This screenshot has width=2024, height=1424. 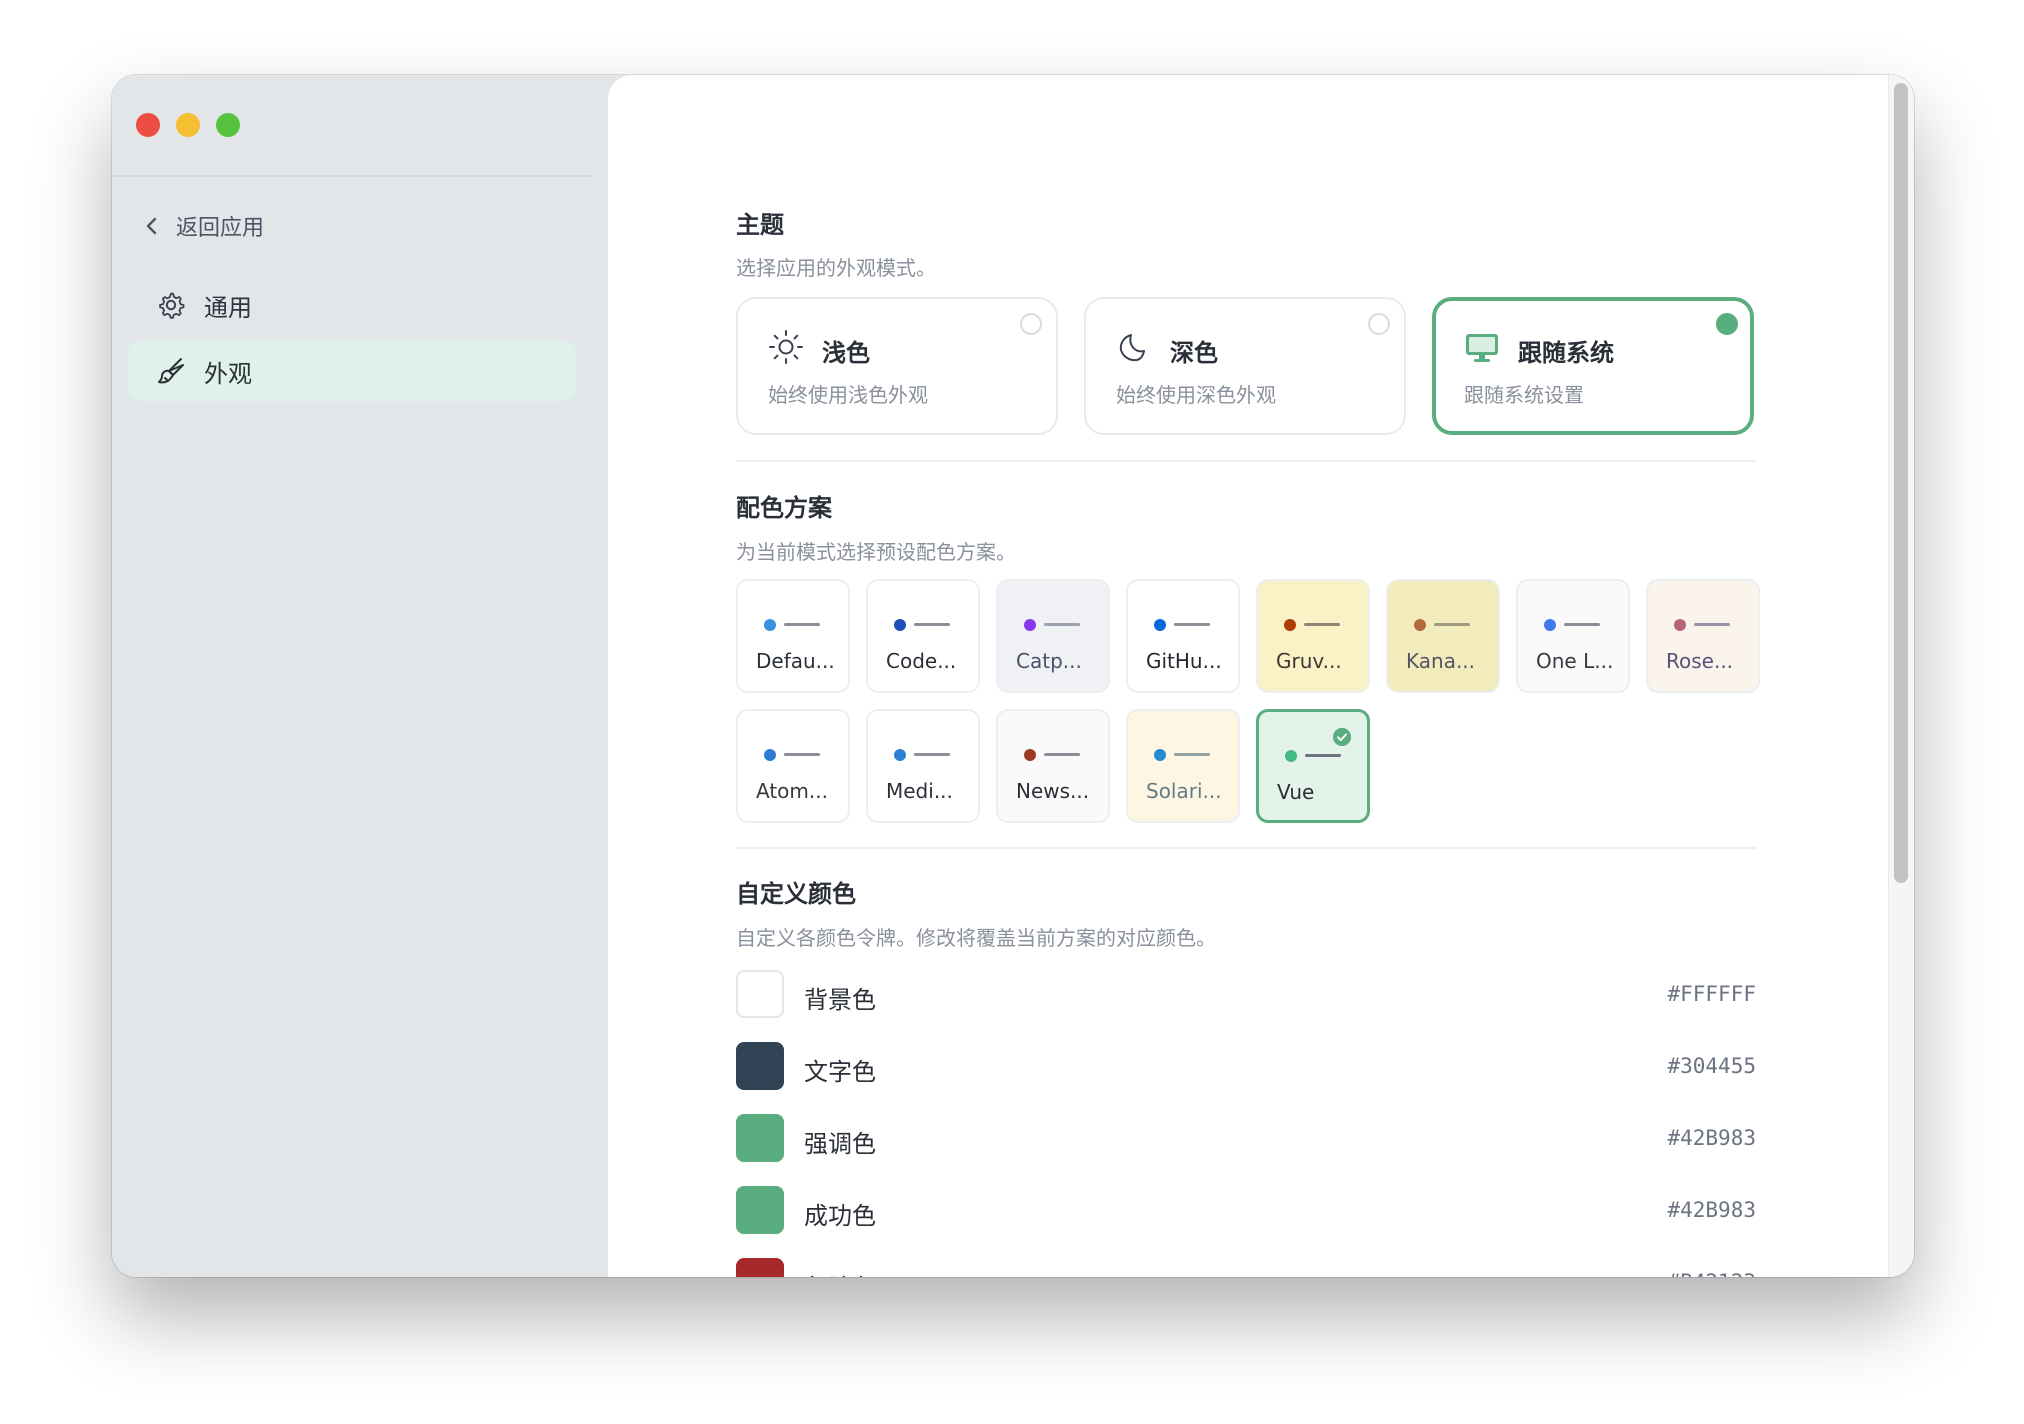 What do you see at coordinates (1711, 1273) in the screenshot?
I see `color-hex-value: #B42123` at bounding box center [1711, 1273].